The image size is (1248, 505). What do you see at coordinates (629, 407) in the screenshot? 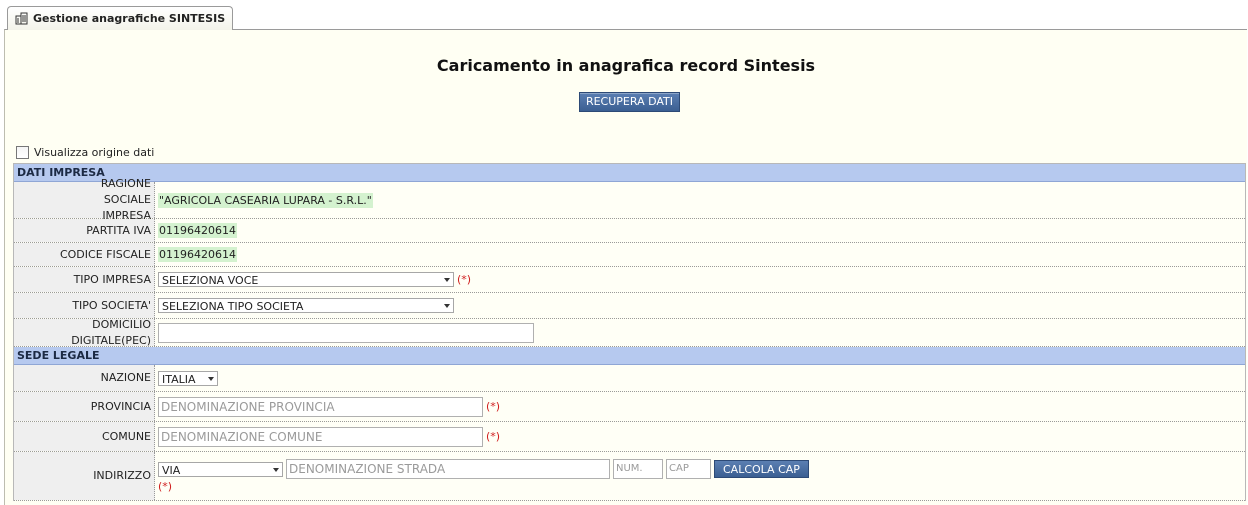
I see `row-provincia: PROVINCIA DENOMINAZIONE PROVINCIA (*)` at bounding box center [629, 407].